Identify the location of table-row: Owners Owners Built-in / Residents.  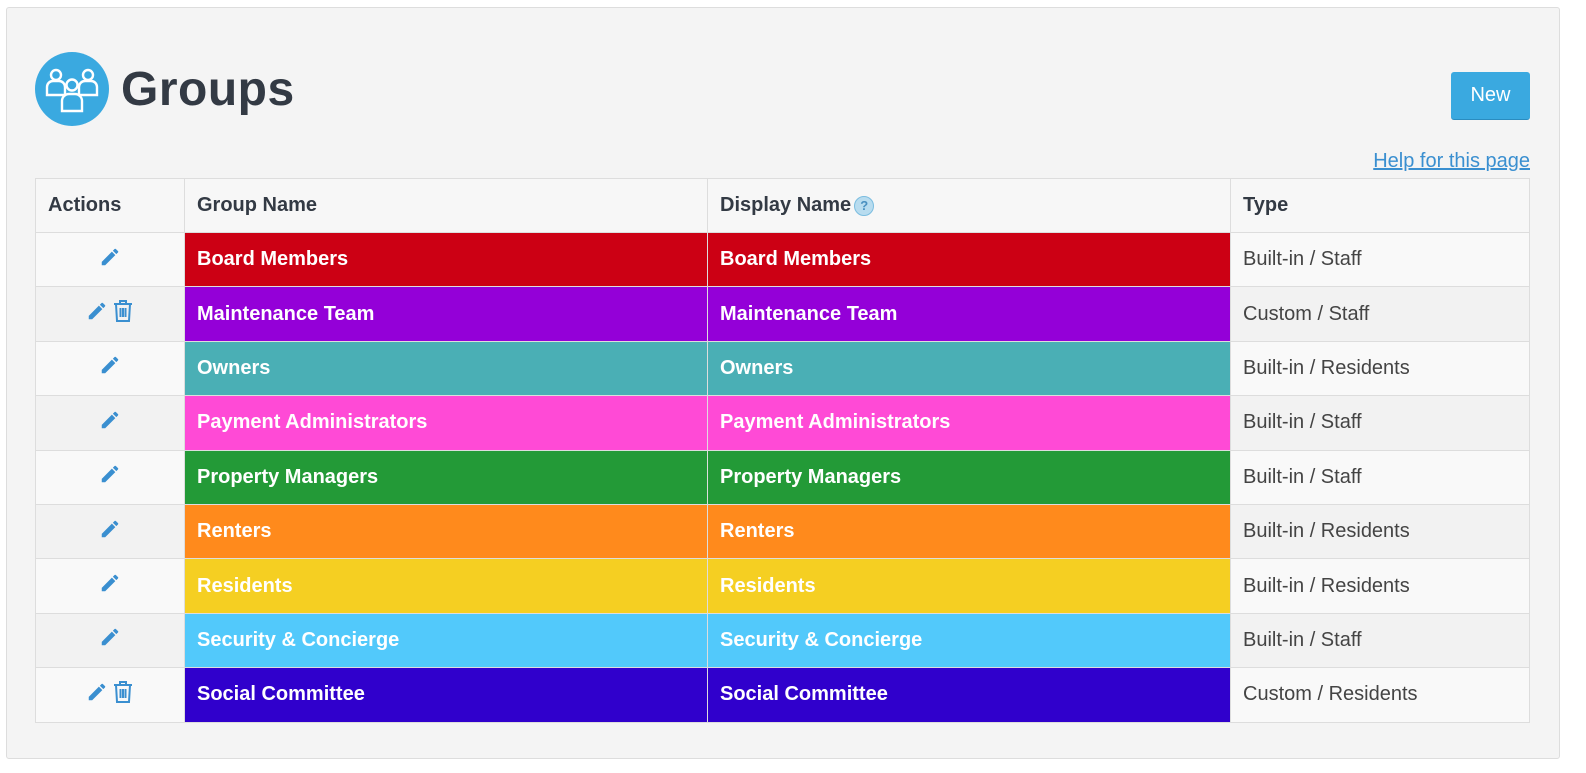
(782, 368).